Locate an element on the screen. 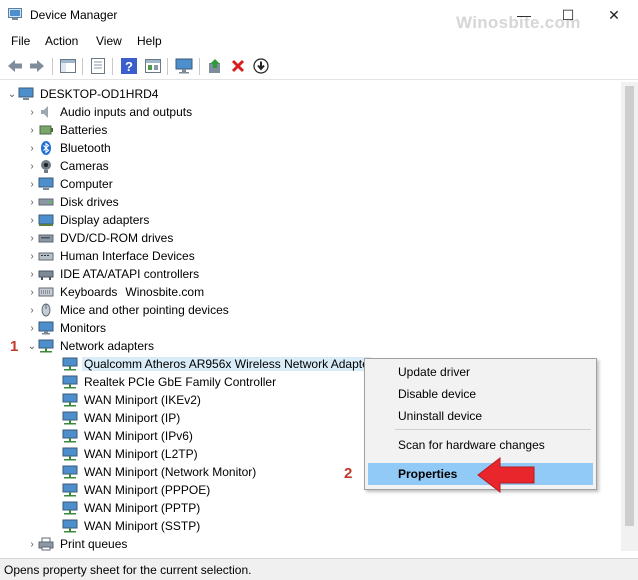  network-adapter-item: WAN Miniport (L2TP) is located at coordinates (131, 454).